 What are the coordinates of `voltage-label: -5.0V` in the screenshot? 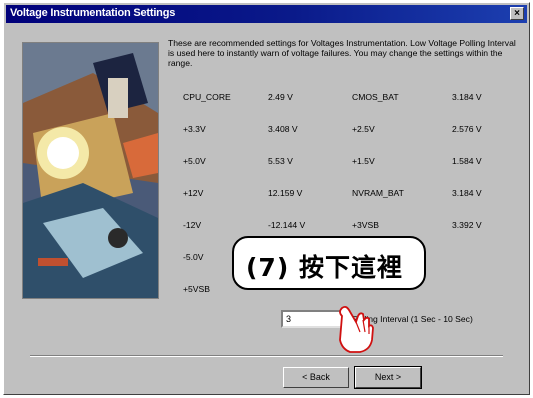 It's located at (193, 257).